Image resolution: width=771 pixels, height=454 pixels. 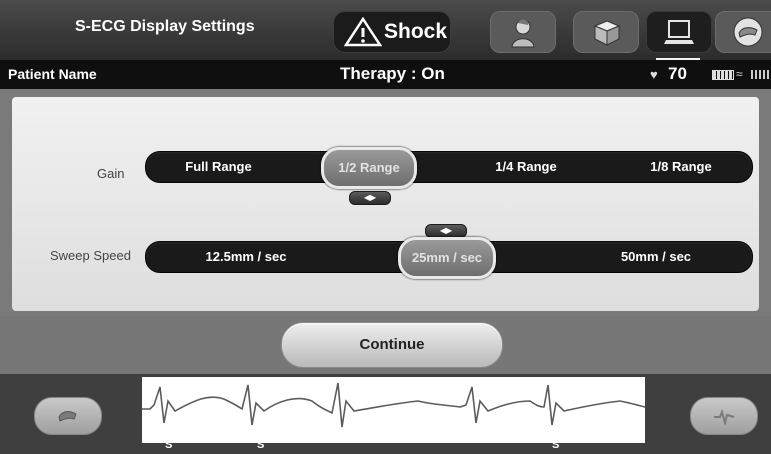 I want to click on patient-button, so click(x=523, y=32).